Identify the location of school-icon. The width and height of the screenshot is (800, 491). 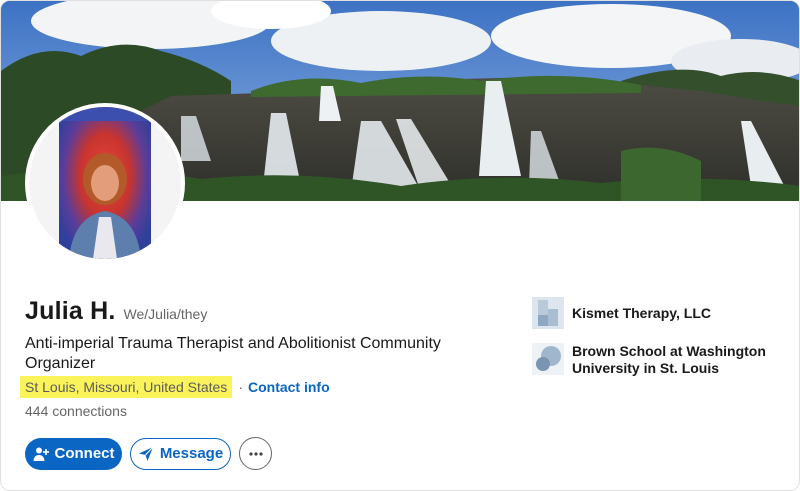
(548, 359).